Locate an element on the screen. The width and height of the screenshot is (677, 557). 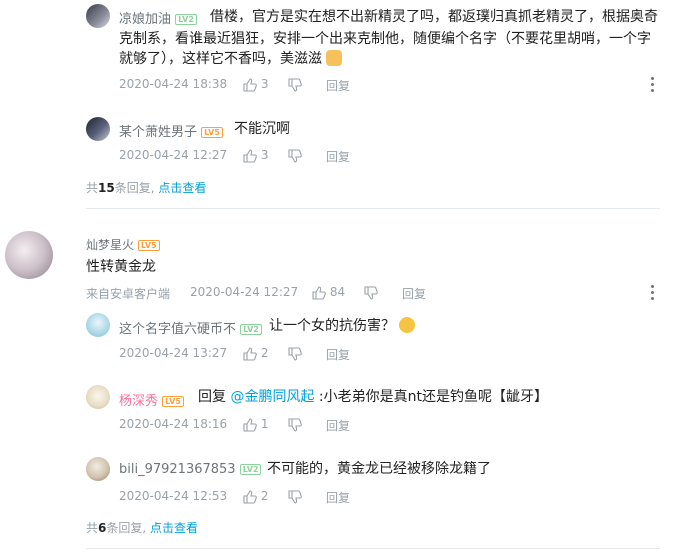
client-source: 来自安卓客户端 is located at coordinates (128, 294).